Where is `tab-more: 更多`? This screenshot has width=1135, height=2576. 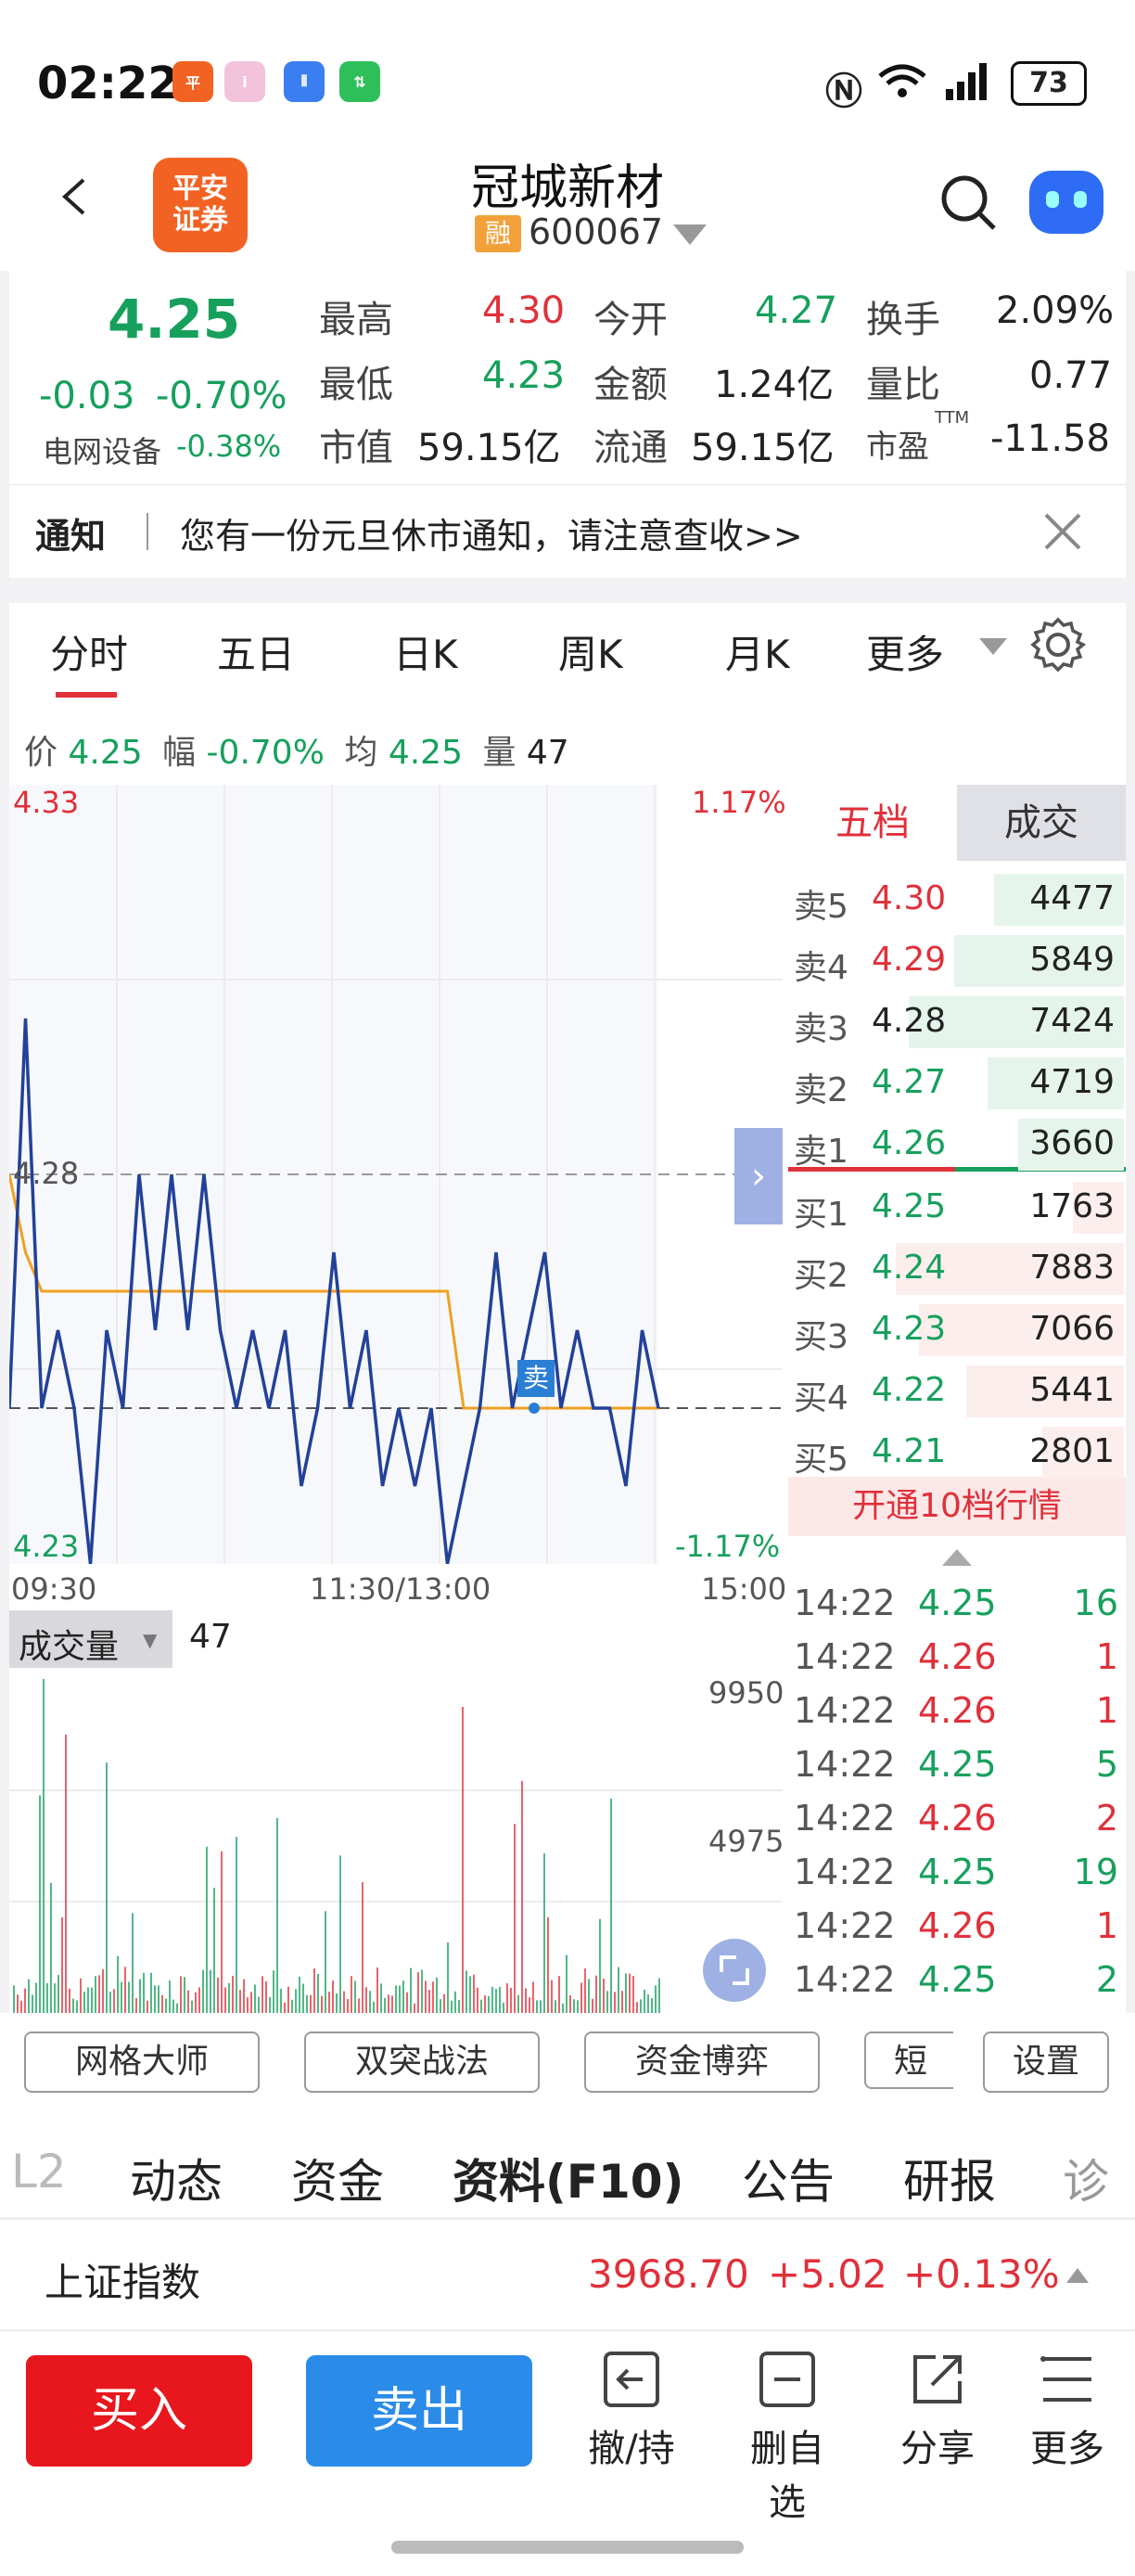
tab-more: 更多 is located at coordinates (905, 651).